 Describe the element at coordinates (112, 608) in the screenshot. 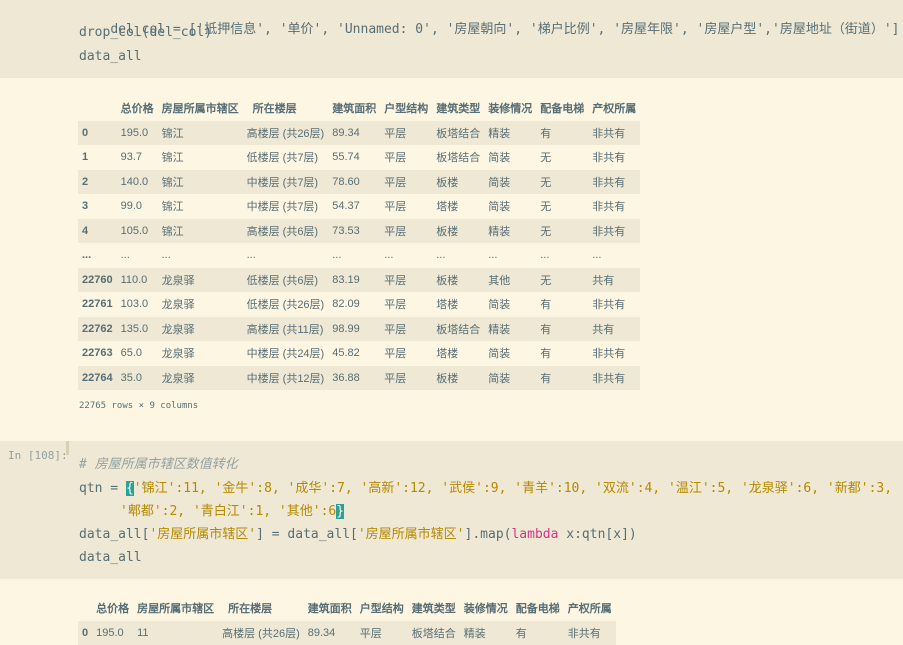

I see `column-header: 总价格` at that location.